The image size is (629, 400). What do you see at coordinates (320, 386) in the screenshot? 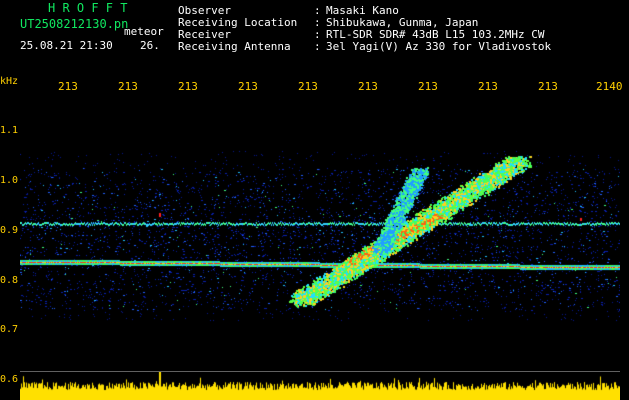
I see `signal-level-floor` at bounding box center [320, 386].